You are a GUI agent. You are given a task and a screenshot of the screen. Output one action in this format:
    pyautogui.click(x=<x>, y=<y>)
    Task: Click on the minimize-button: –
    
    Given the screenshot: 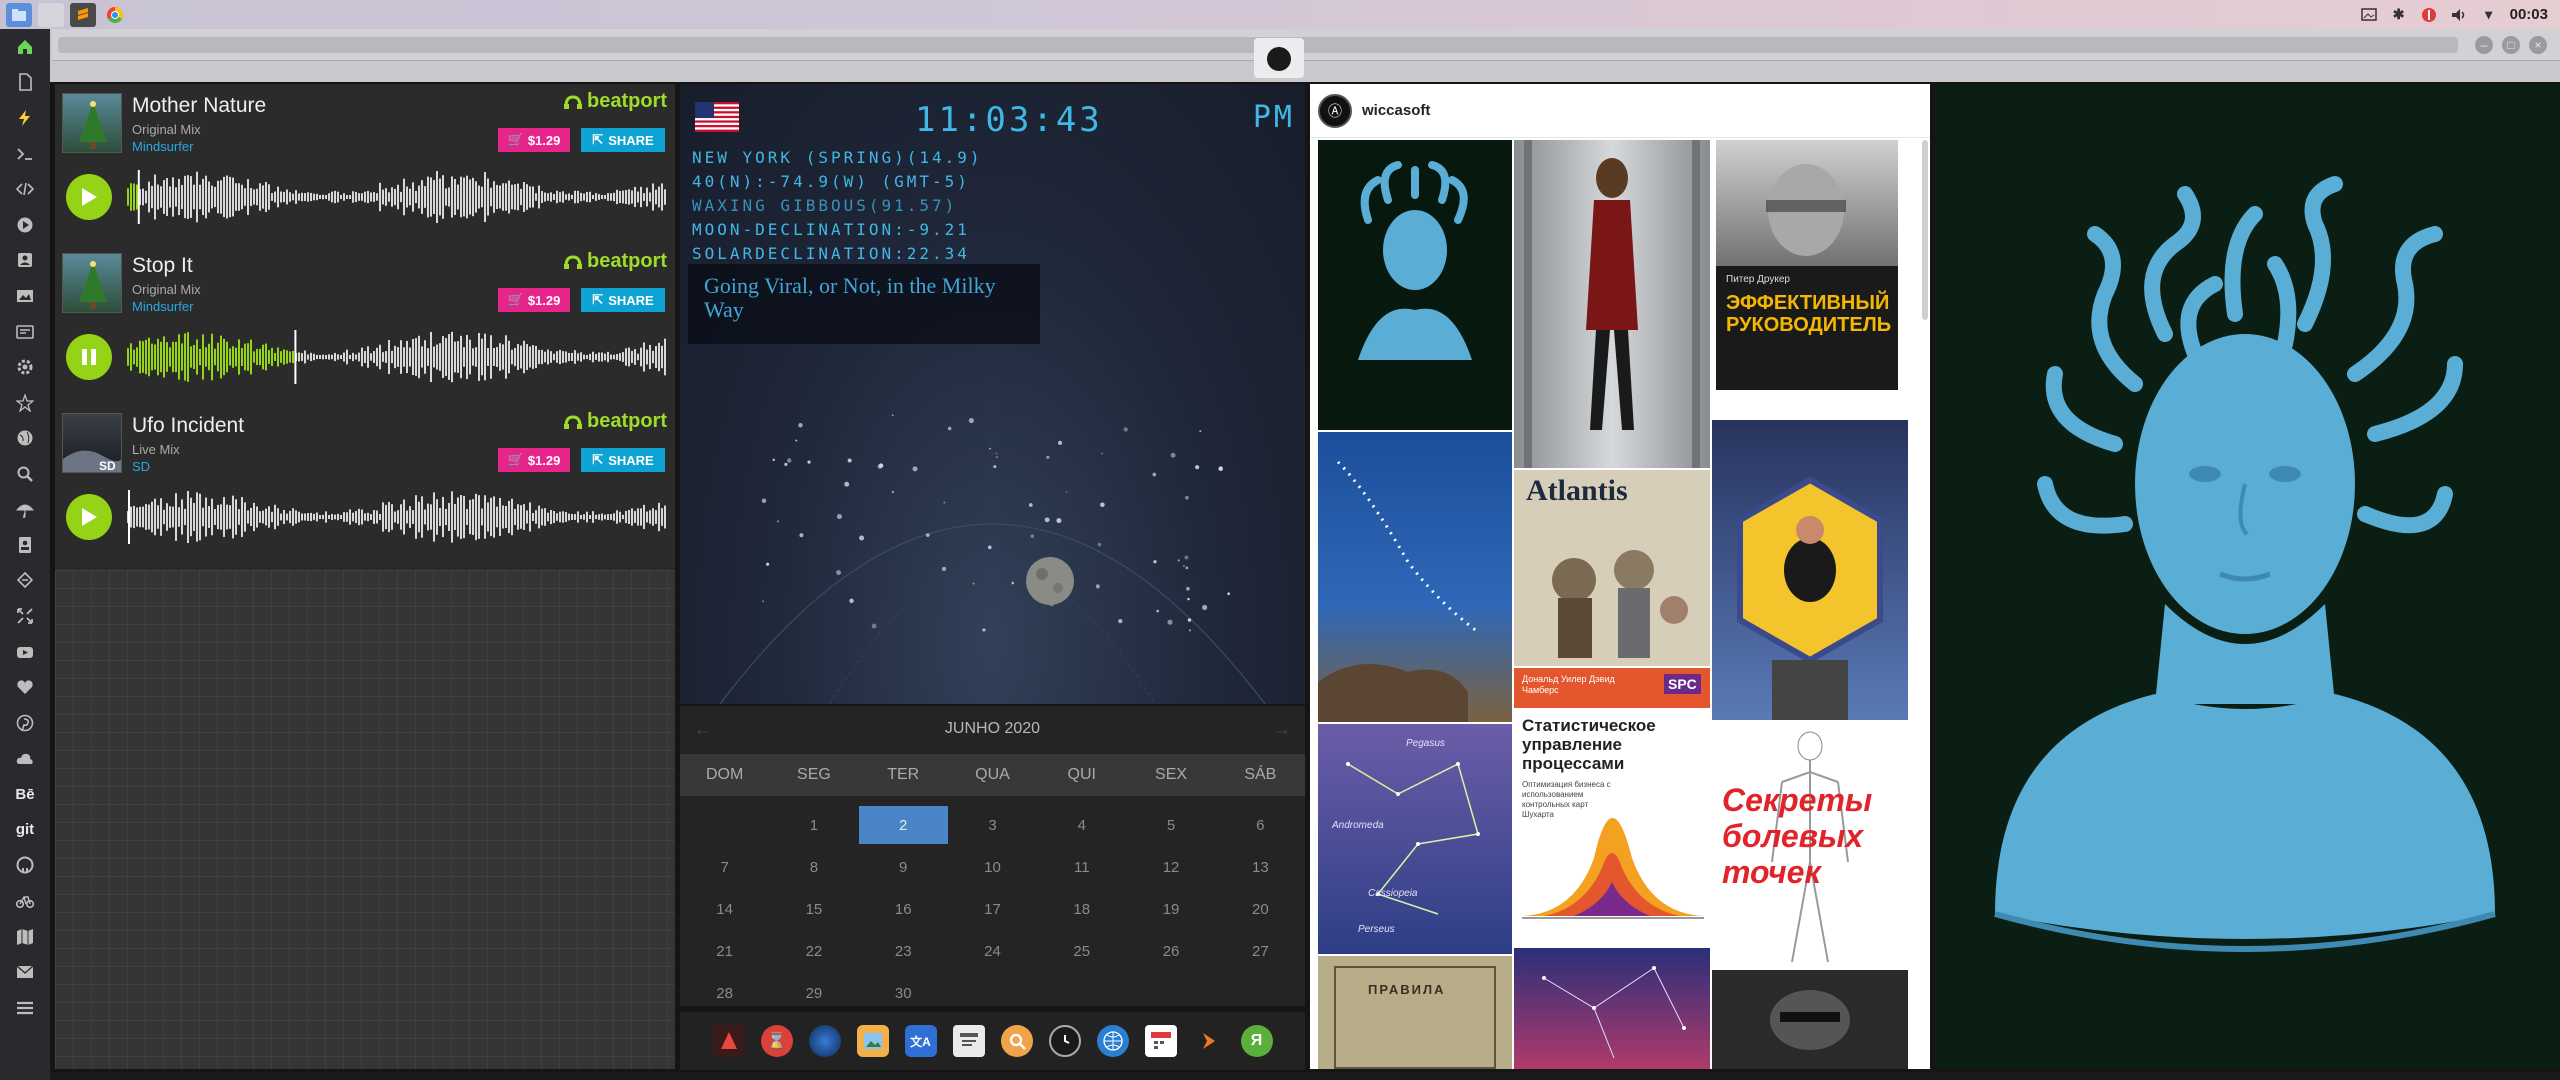 What is the action you would take?
    pyautogui.click(x=2484, y=45)
    